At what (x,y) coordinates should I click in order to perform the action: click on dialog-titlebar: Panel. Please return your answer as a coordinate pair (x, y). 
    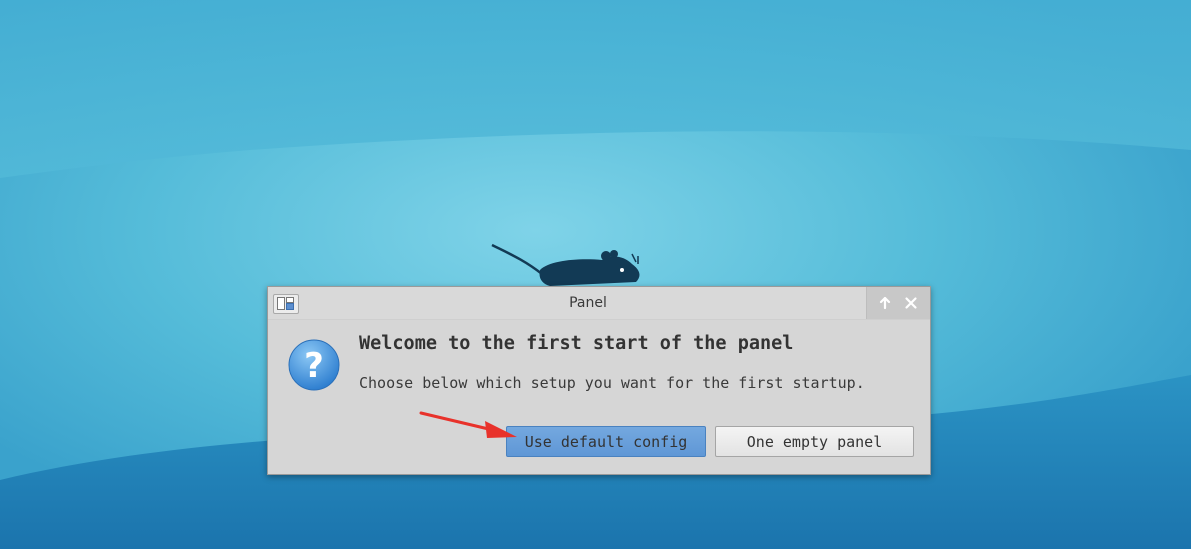
    Looking at the image, I should click on (599, 303).